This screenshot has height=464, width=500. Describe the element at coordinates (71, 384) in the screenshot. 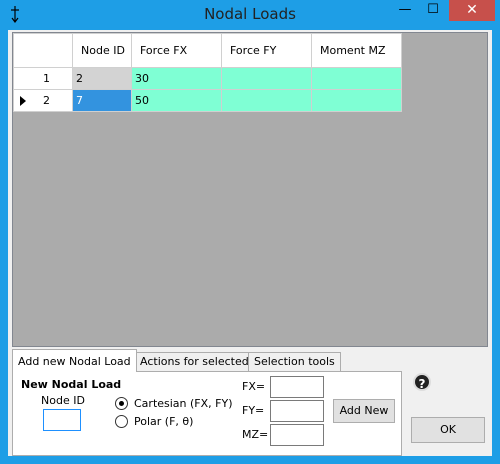

I see `group-title: New Nodal Load` at that location.